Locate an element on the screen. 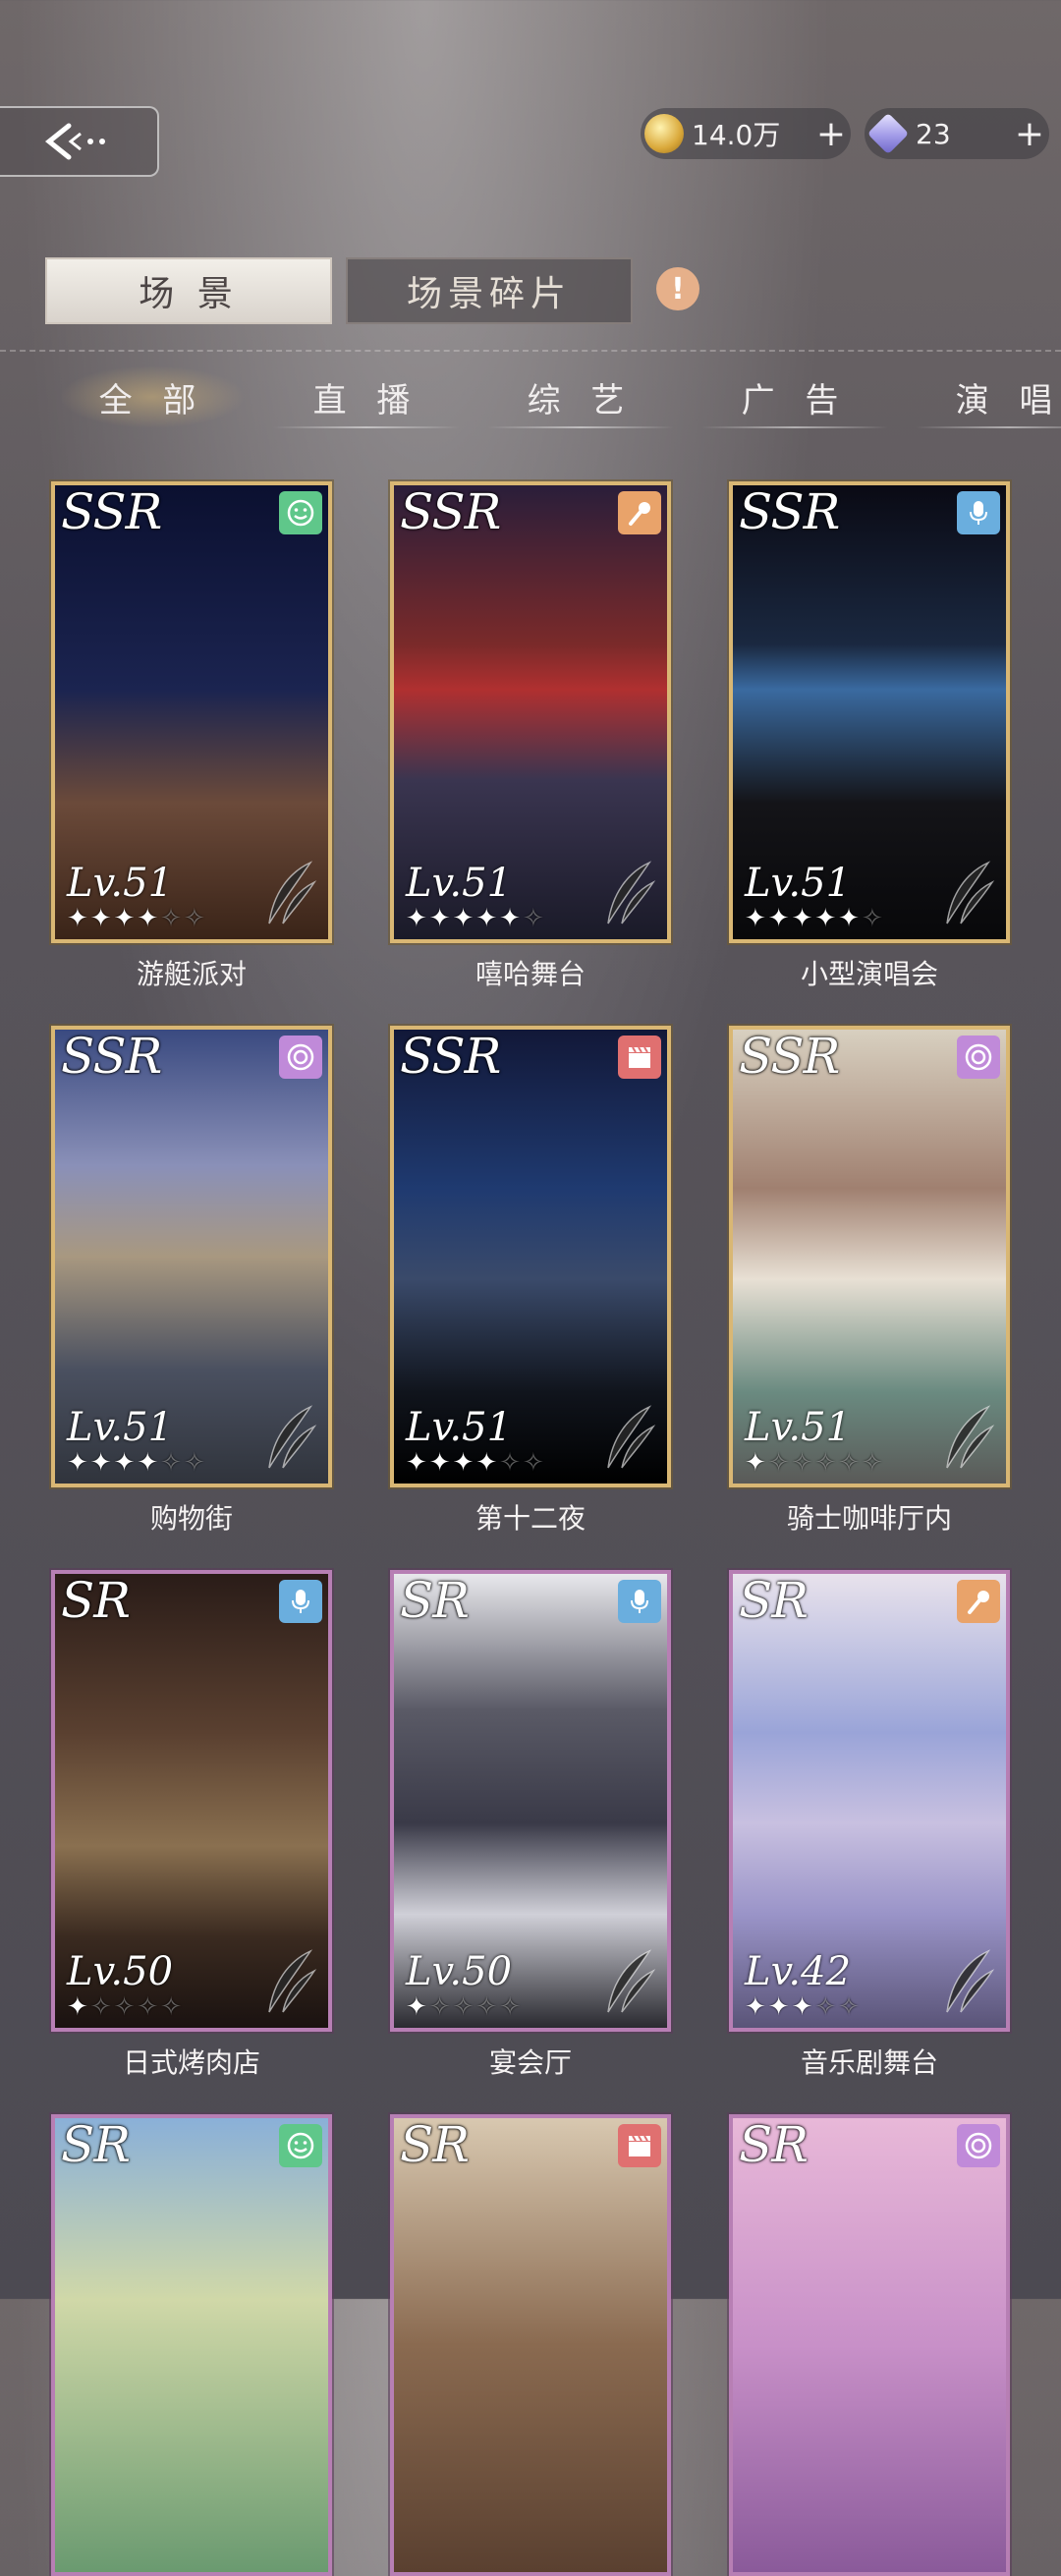  filter-tab-concert: 演 唱 is located at coordinates (988, 396).